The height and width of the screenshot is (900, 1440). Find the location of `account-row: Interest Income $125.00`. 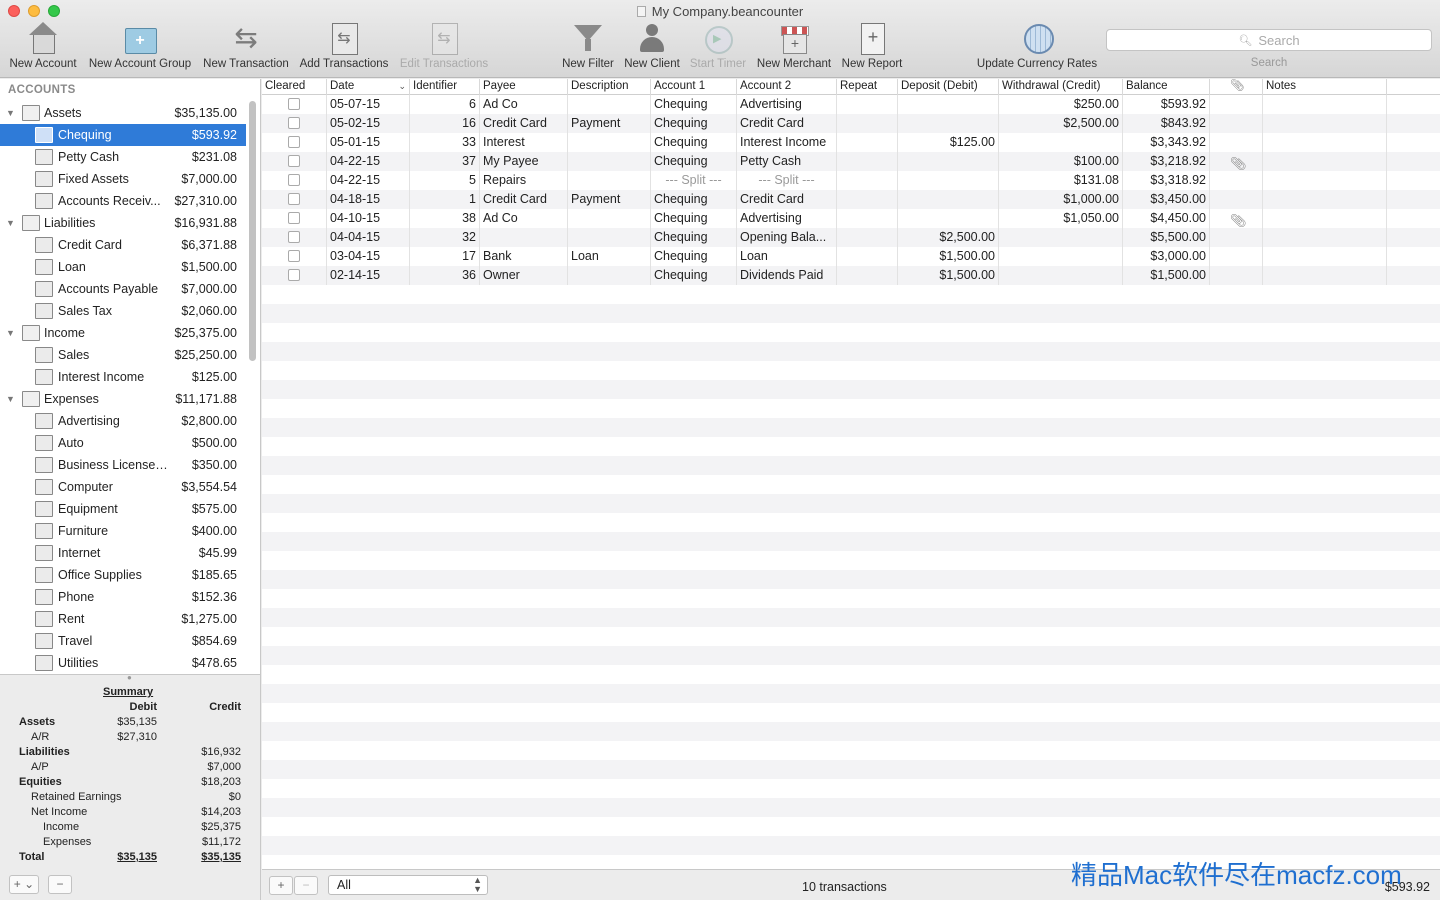

account-row: Interest Income $125.00 is located at coordinates (123, 377).